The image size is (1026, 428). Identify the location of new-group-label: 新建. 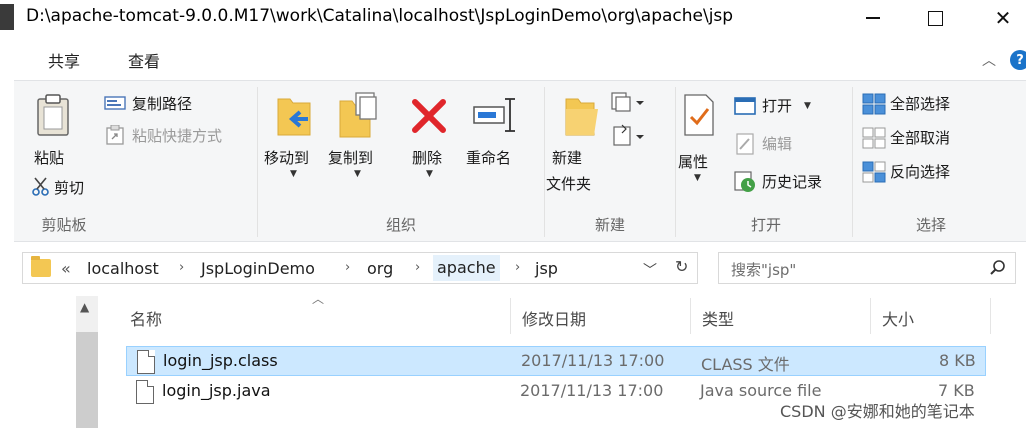
(609, 225).